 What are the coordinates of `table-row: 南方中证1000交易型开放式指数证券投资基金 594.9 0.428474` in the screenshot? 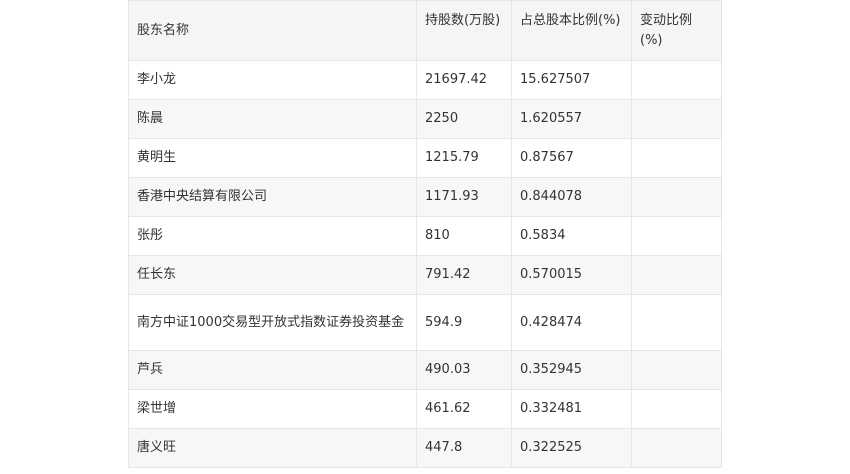 It's located at (425, 322).